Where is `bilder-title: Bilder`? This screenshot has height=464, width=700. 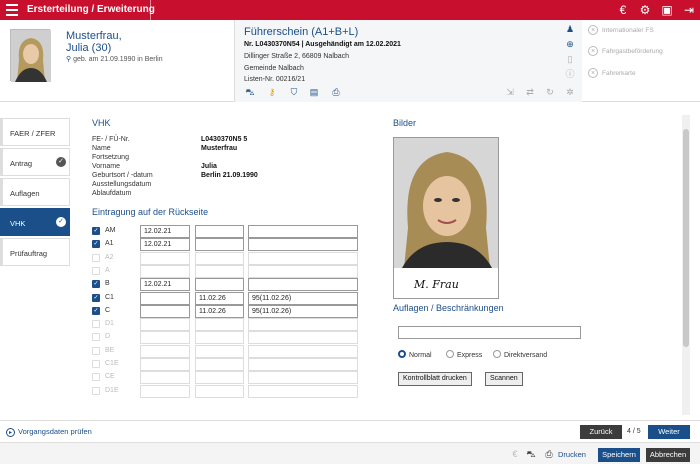
bilder-title: Bilder is located at coordinates (405, 123).